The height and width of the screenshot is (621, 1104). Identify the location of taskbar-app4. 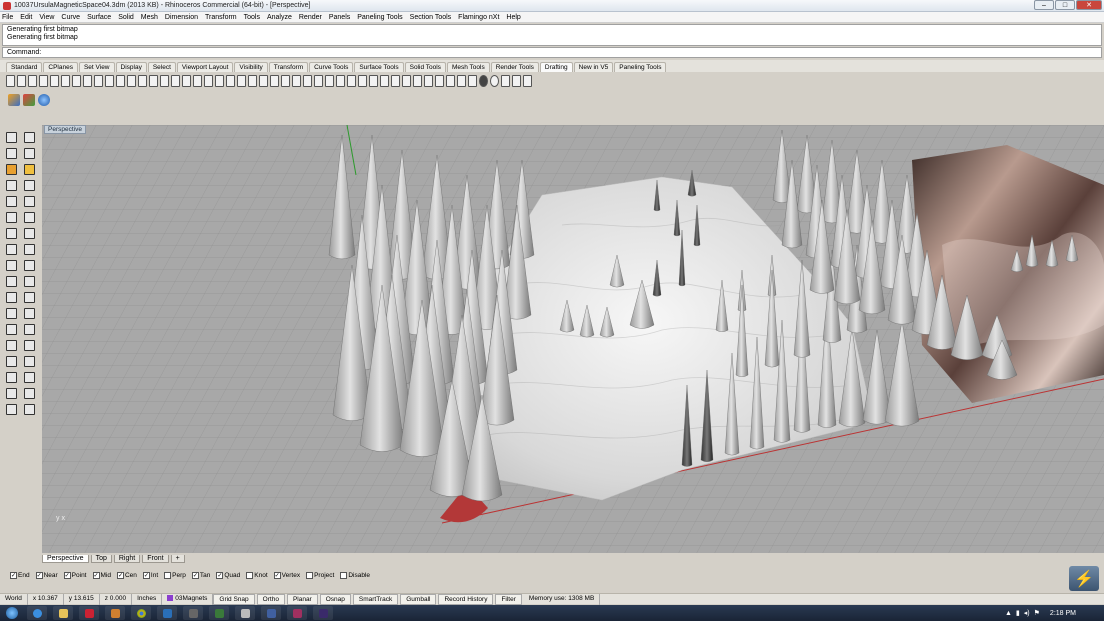
(245, 613).